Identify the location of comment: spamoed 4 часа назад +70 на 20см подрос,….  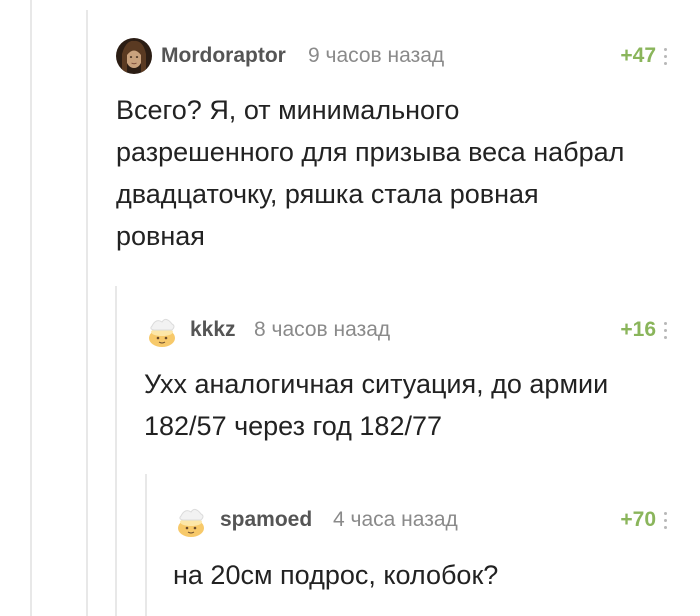
(436, 552).